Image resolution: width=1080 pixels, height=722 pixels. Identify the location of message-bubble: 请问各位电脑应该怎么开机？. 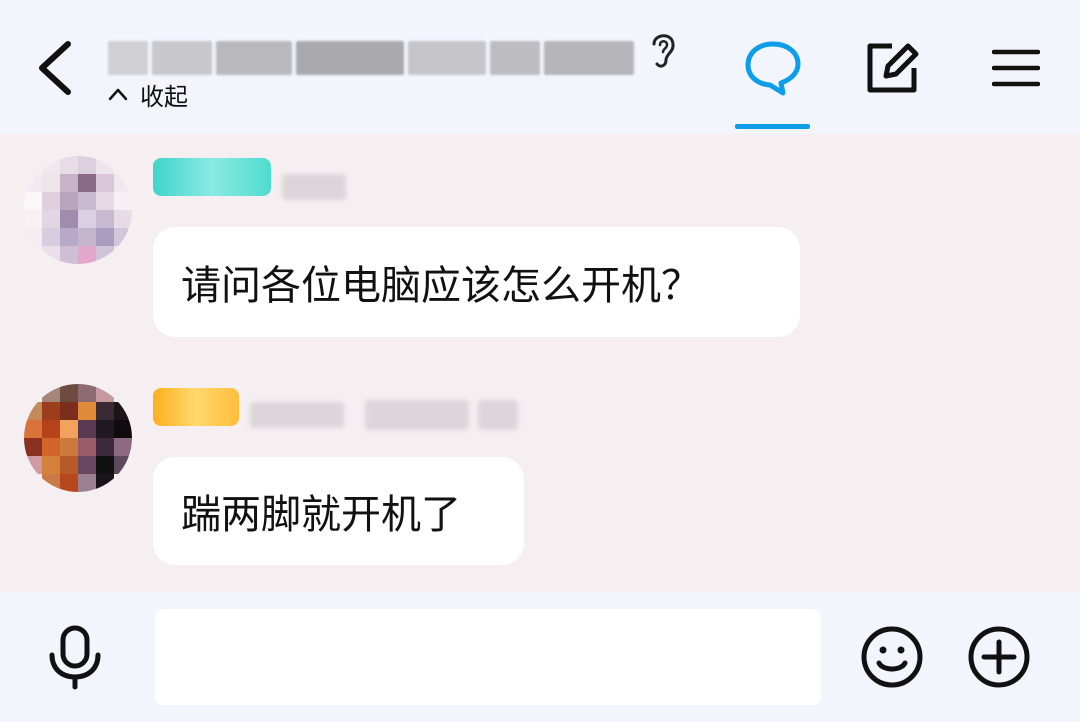
(476, 282).